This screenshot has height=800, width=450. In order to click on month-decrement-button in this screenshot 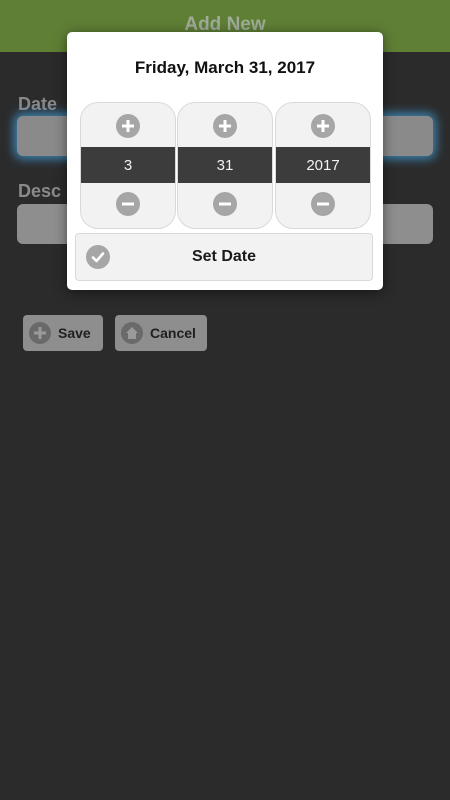, I will do `click(128, 204)`.